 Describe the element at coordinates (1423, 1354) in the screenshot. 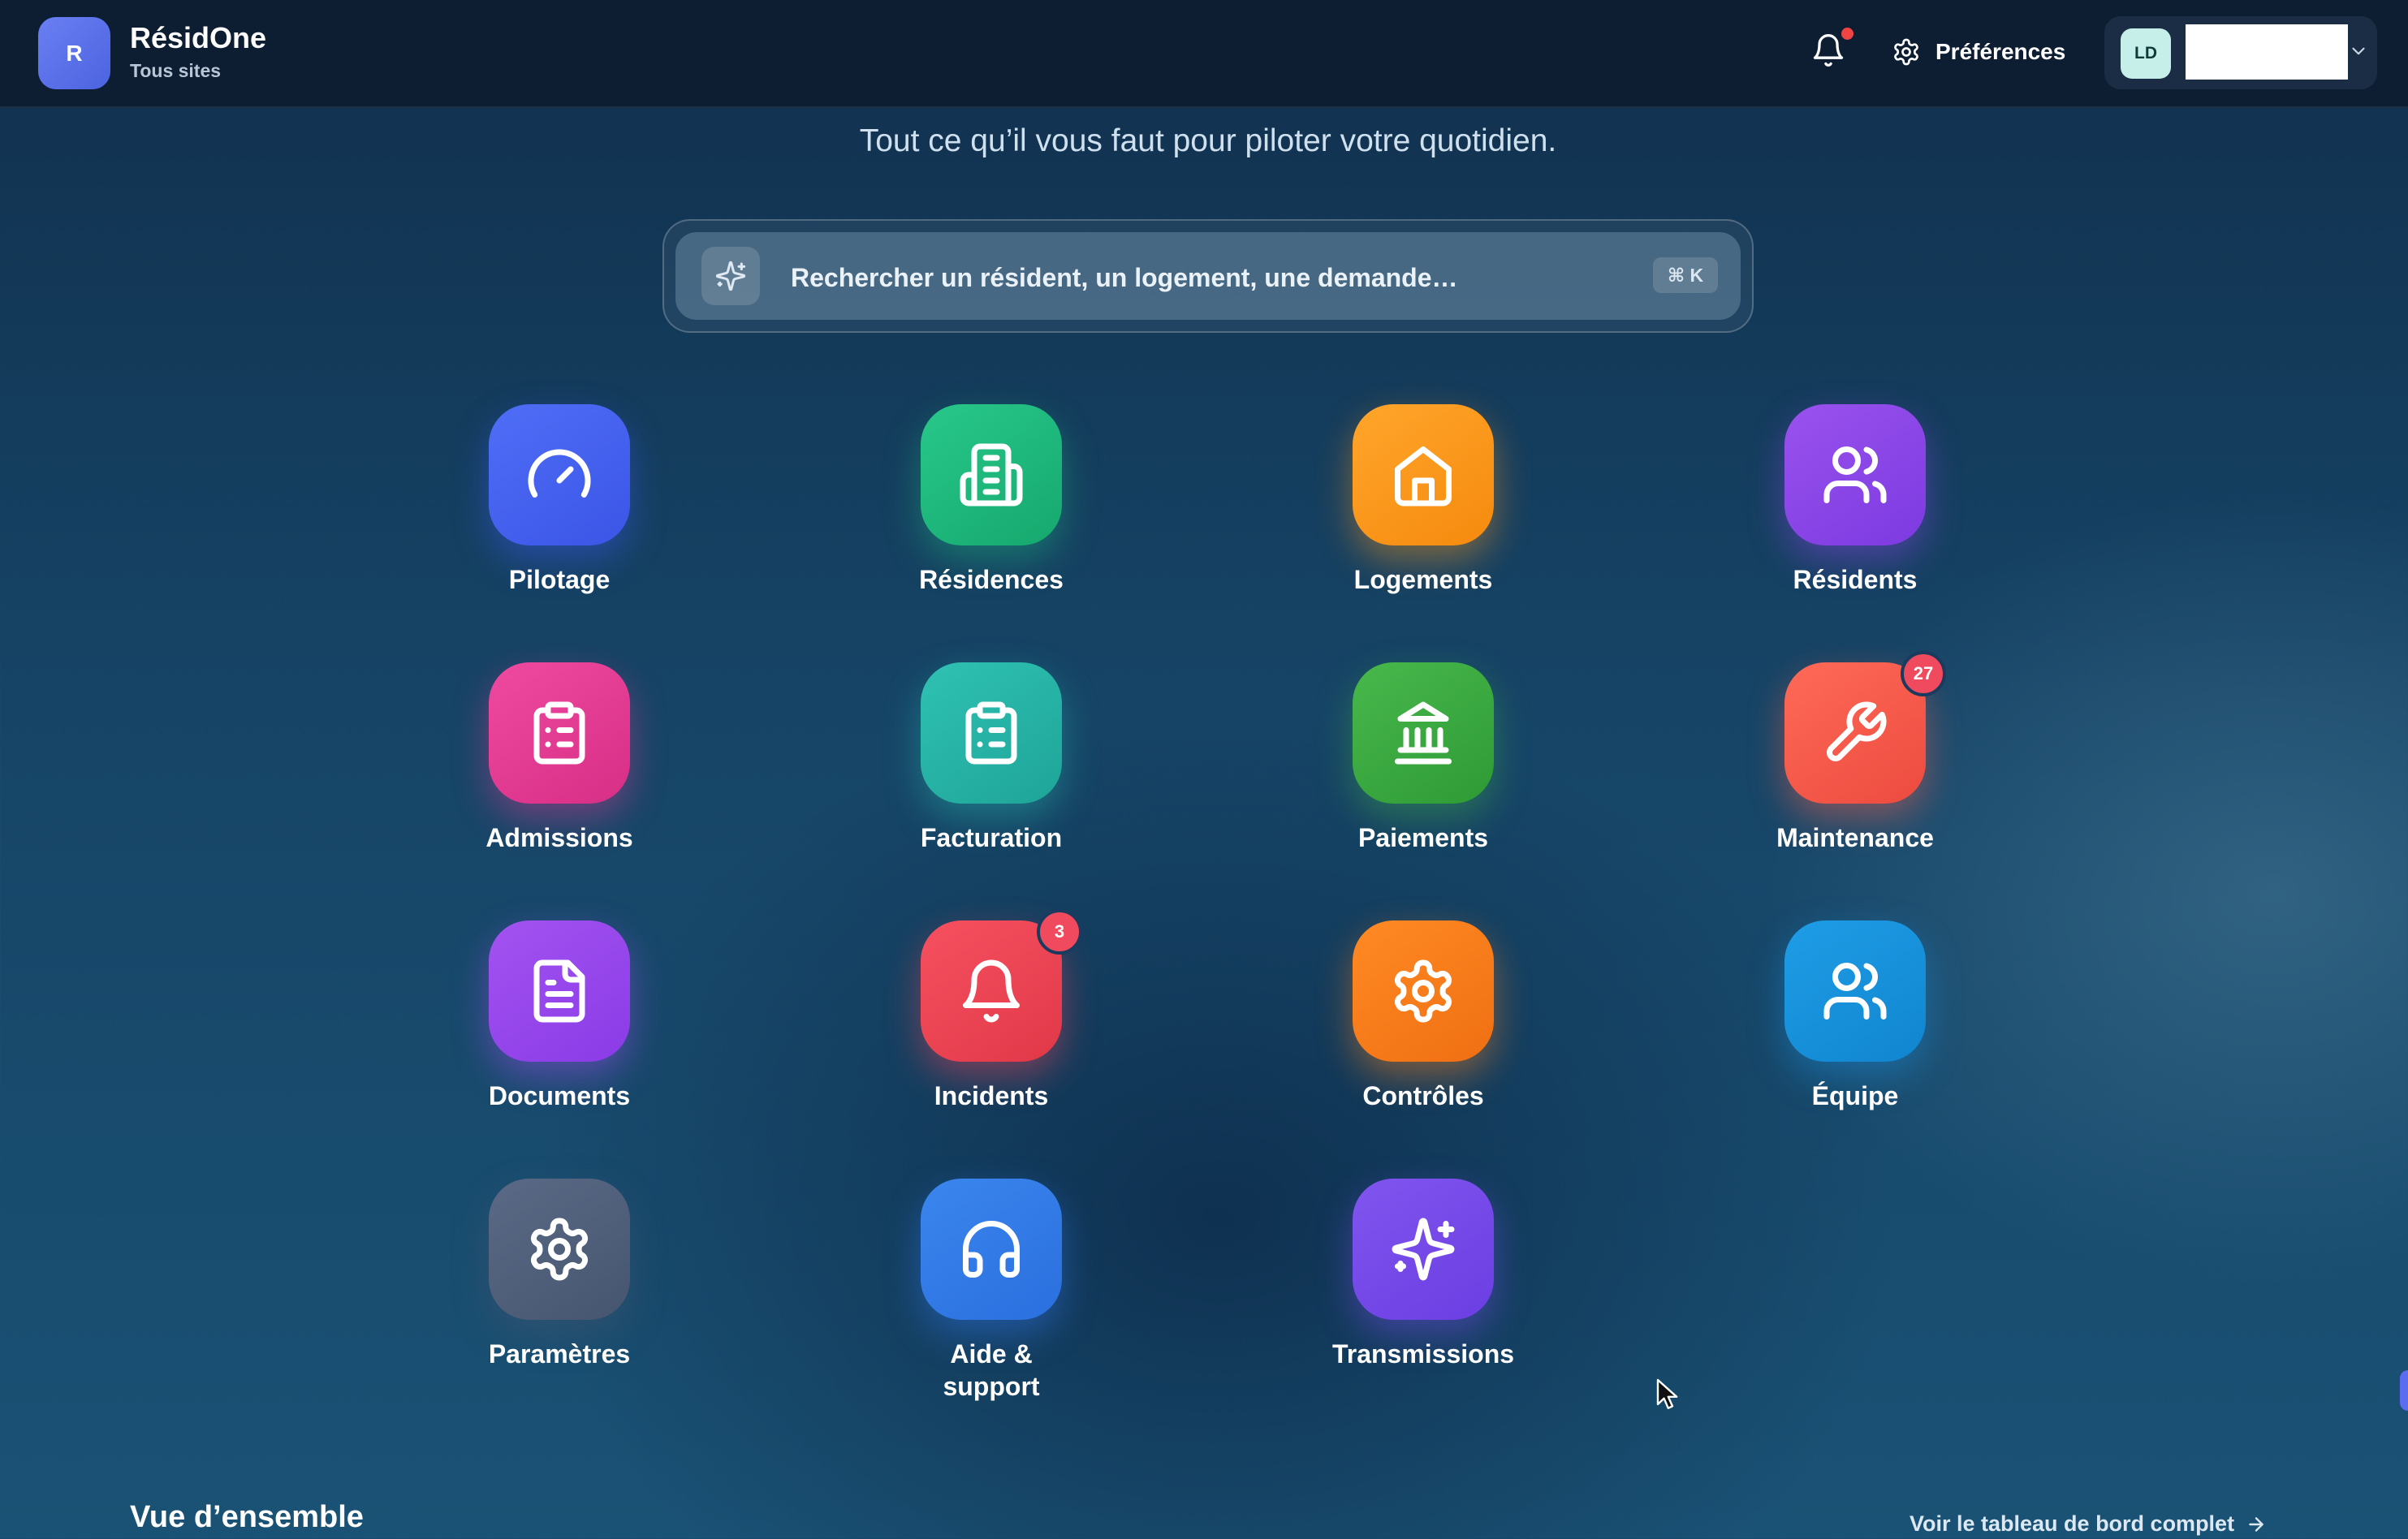

I see `app-label: Transmissions` at that location.